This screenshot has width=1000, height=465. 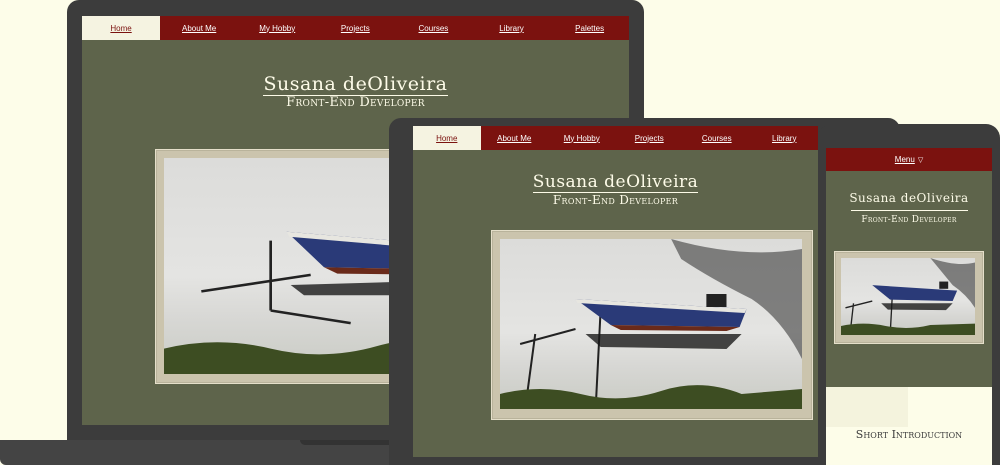 What do you see at coordinates (909, 434) in the screenshot?
I see `section-heading: Short Introduction` at bounding box center [909, 434].